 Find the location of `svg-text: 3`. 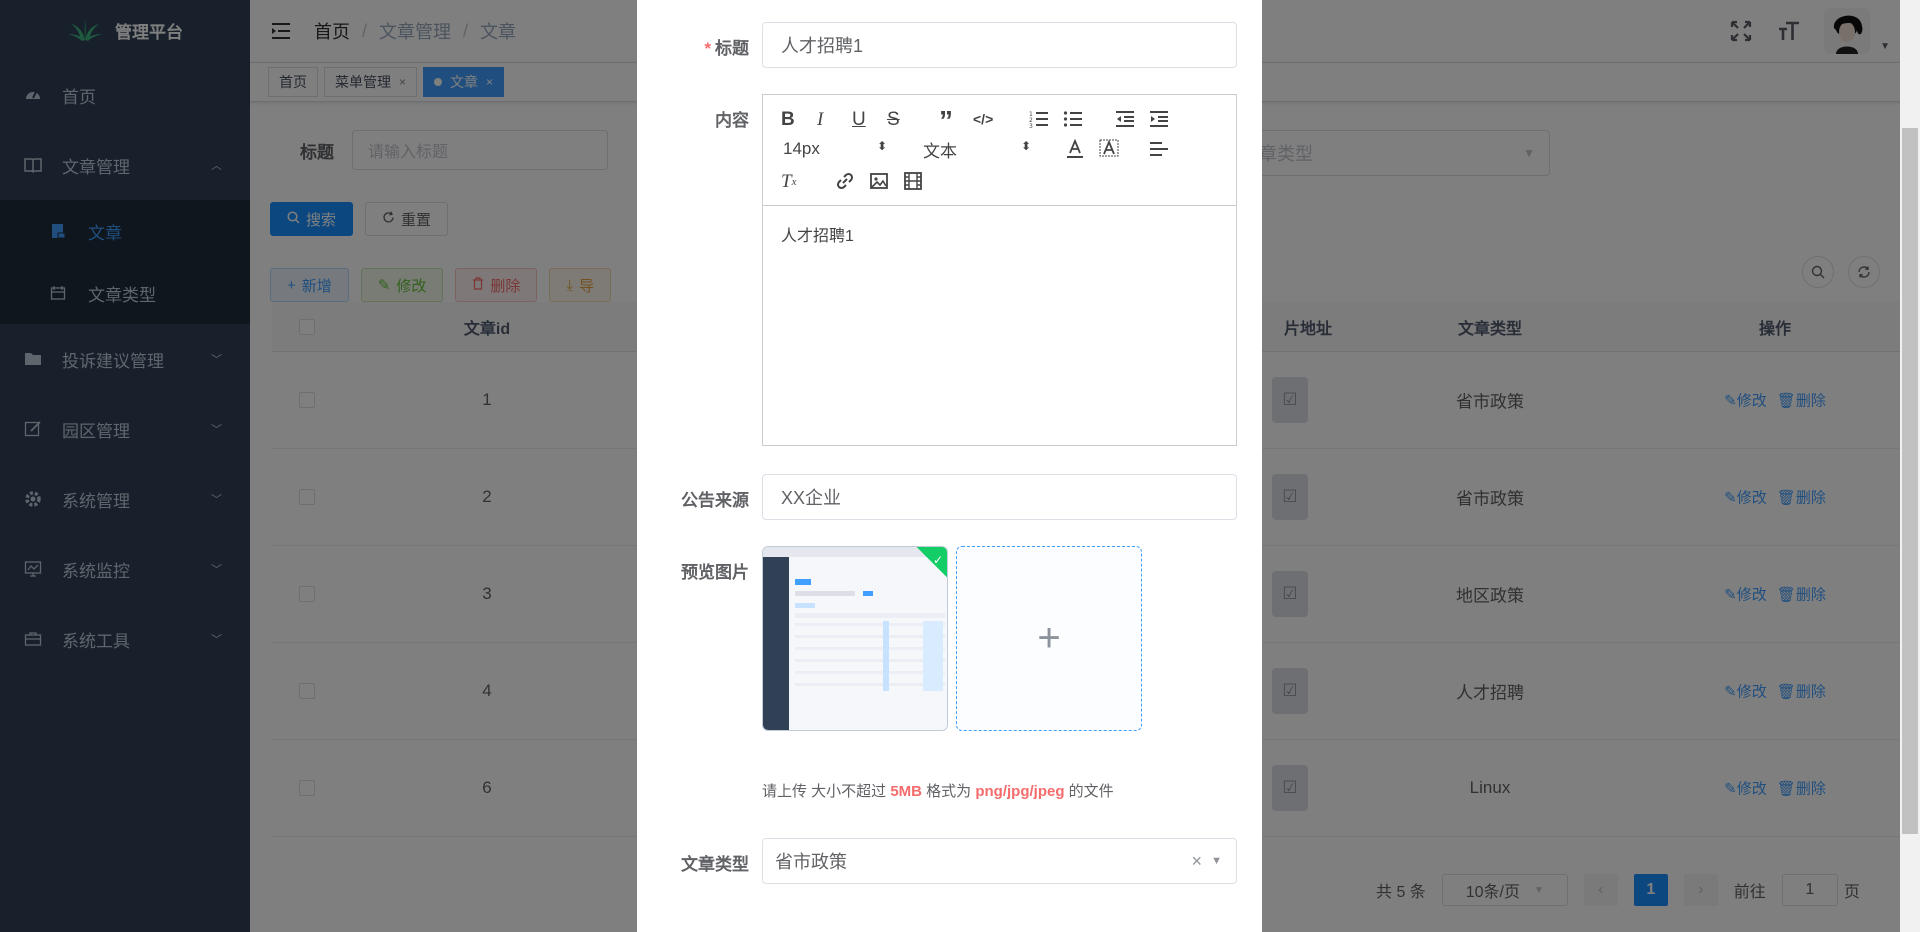

svg-text: 3 is located at coordinates (1031, 126).